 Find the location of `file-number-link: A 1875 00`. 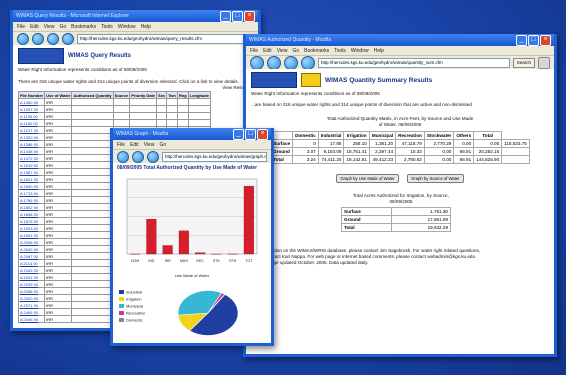

file-number-link: A 1875 00 is located at coordinates (31, 221).